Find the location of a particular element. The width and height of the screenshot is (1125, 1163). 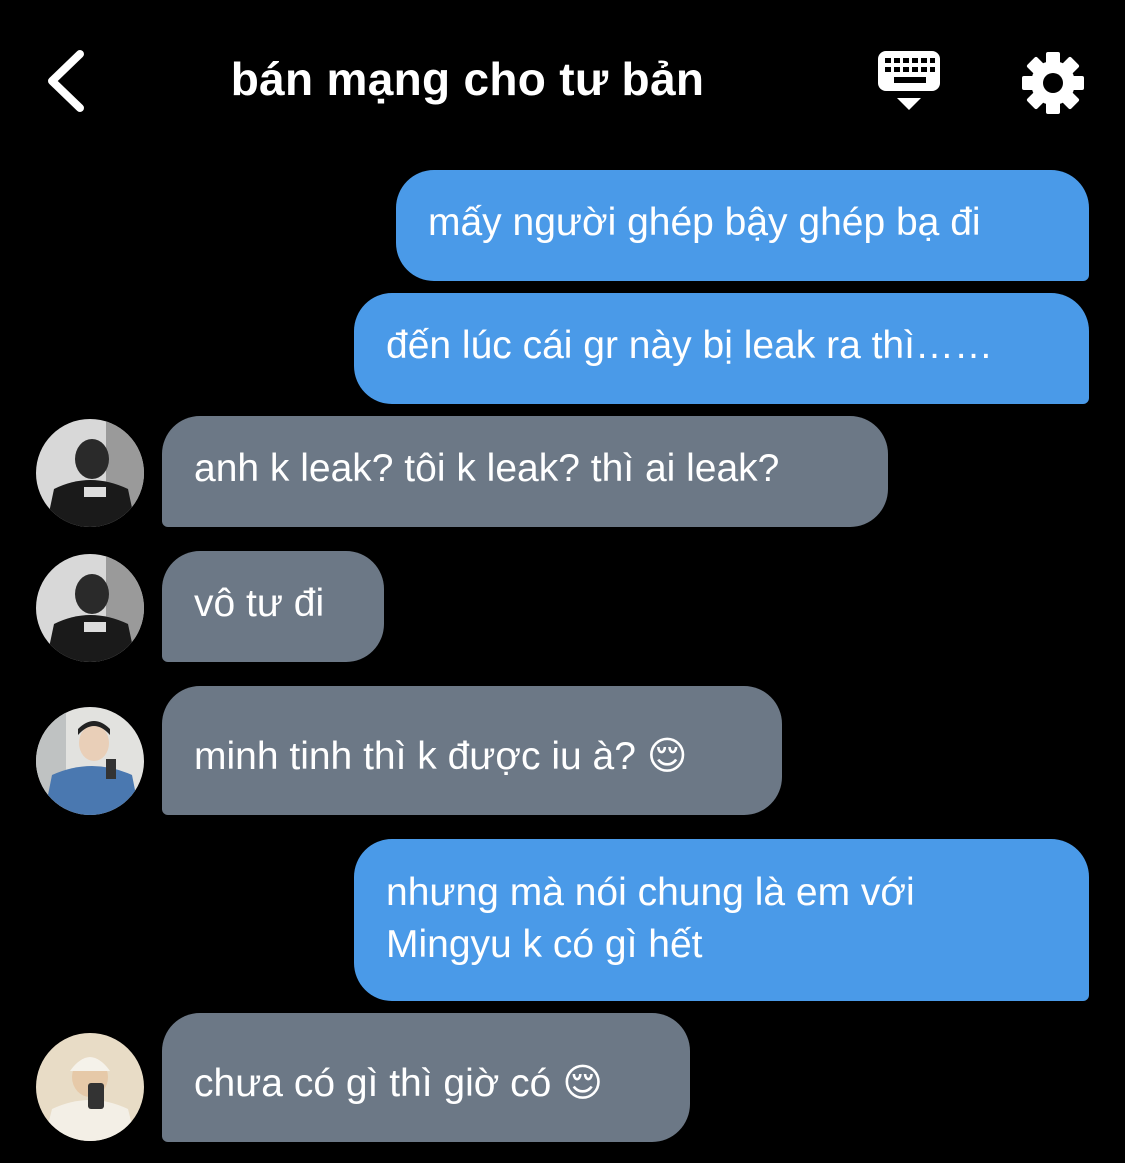

message-text: chưa có gì thì giờ có 😌 is located at coordinates (398, 1083).